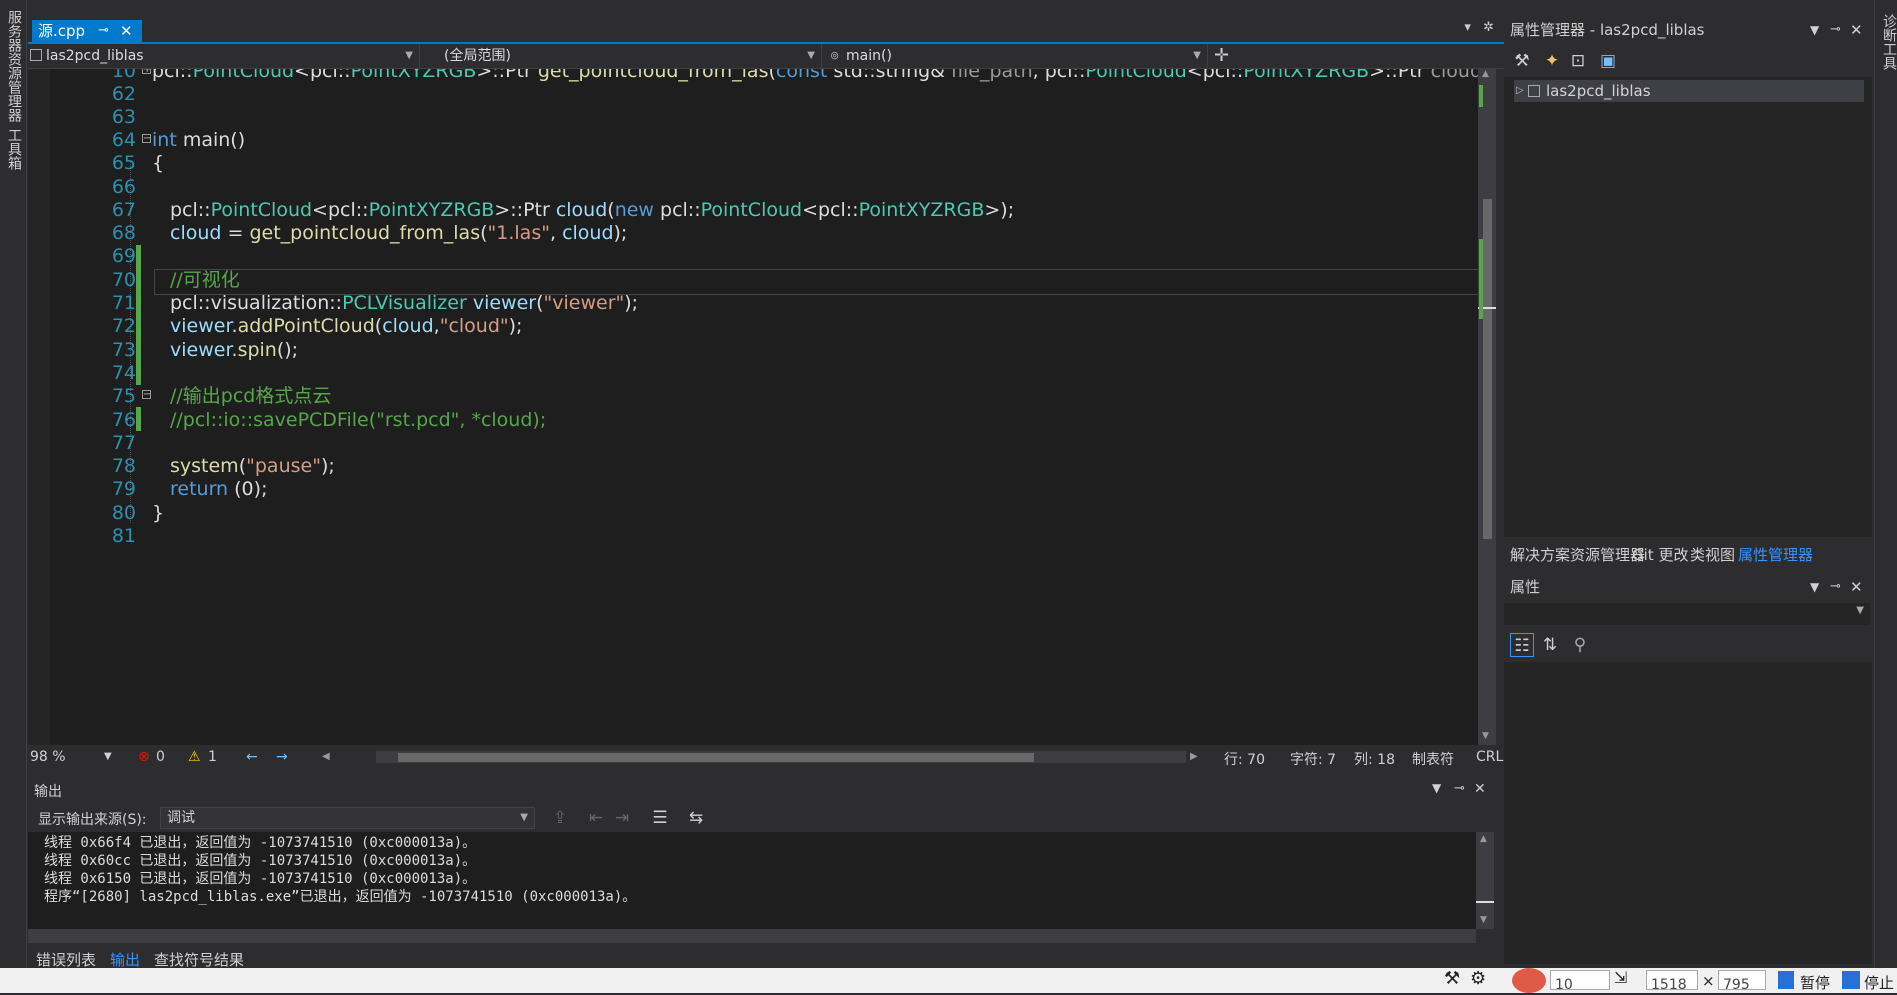 This screenshot has width=1897, height=995. I want to click on scroll-right-icon: ▶, so click(1194, 756).